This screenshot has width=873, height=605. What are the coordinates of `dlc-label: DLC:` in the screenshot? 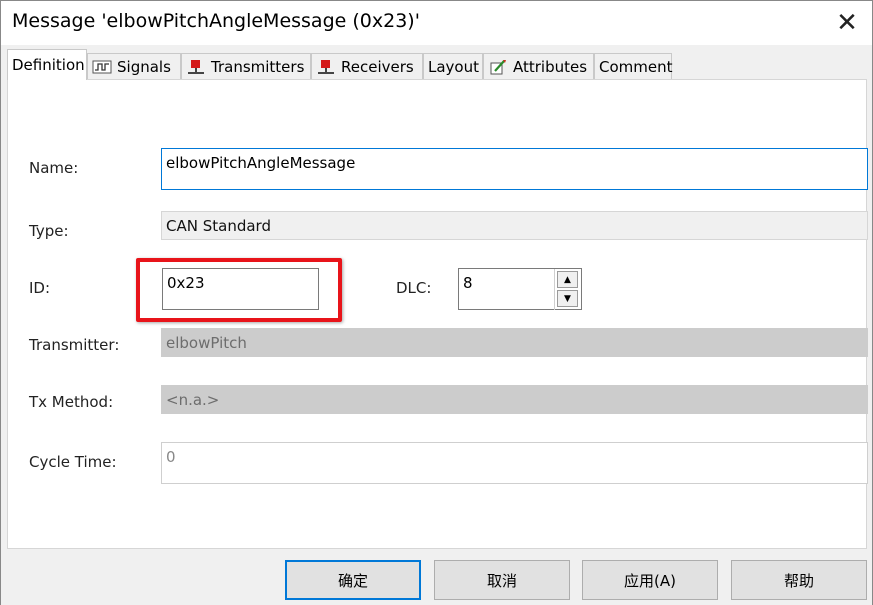 It's located at (414, 288).